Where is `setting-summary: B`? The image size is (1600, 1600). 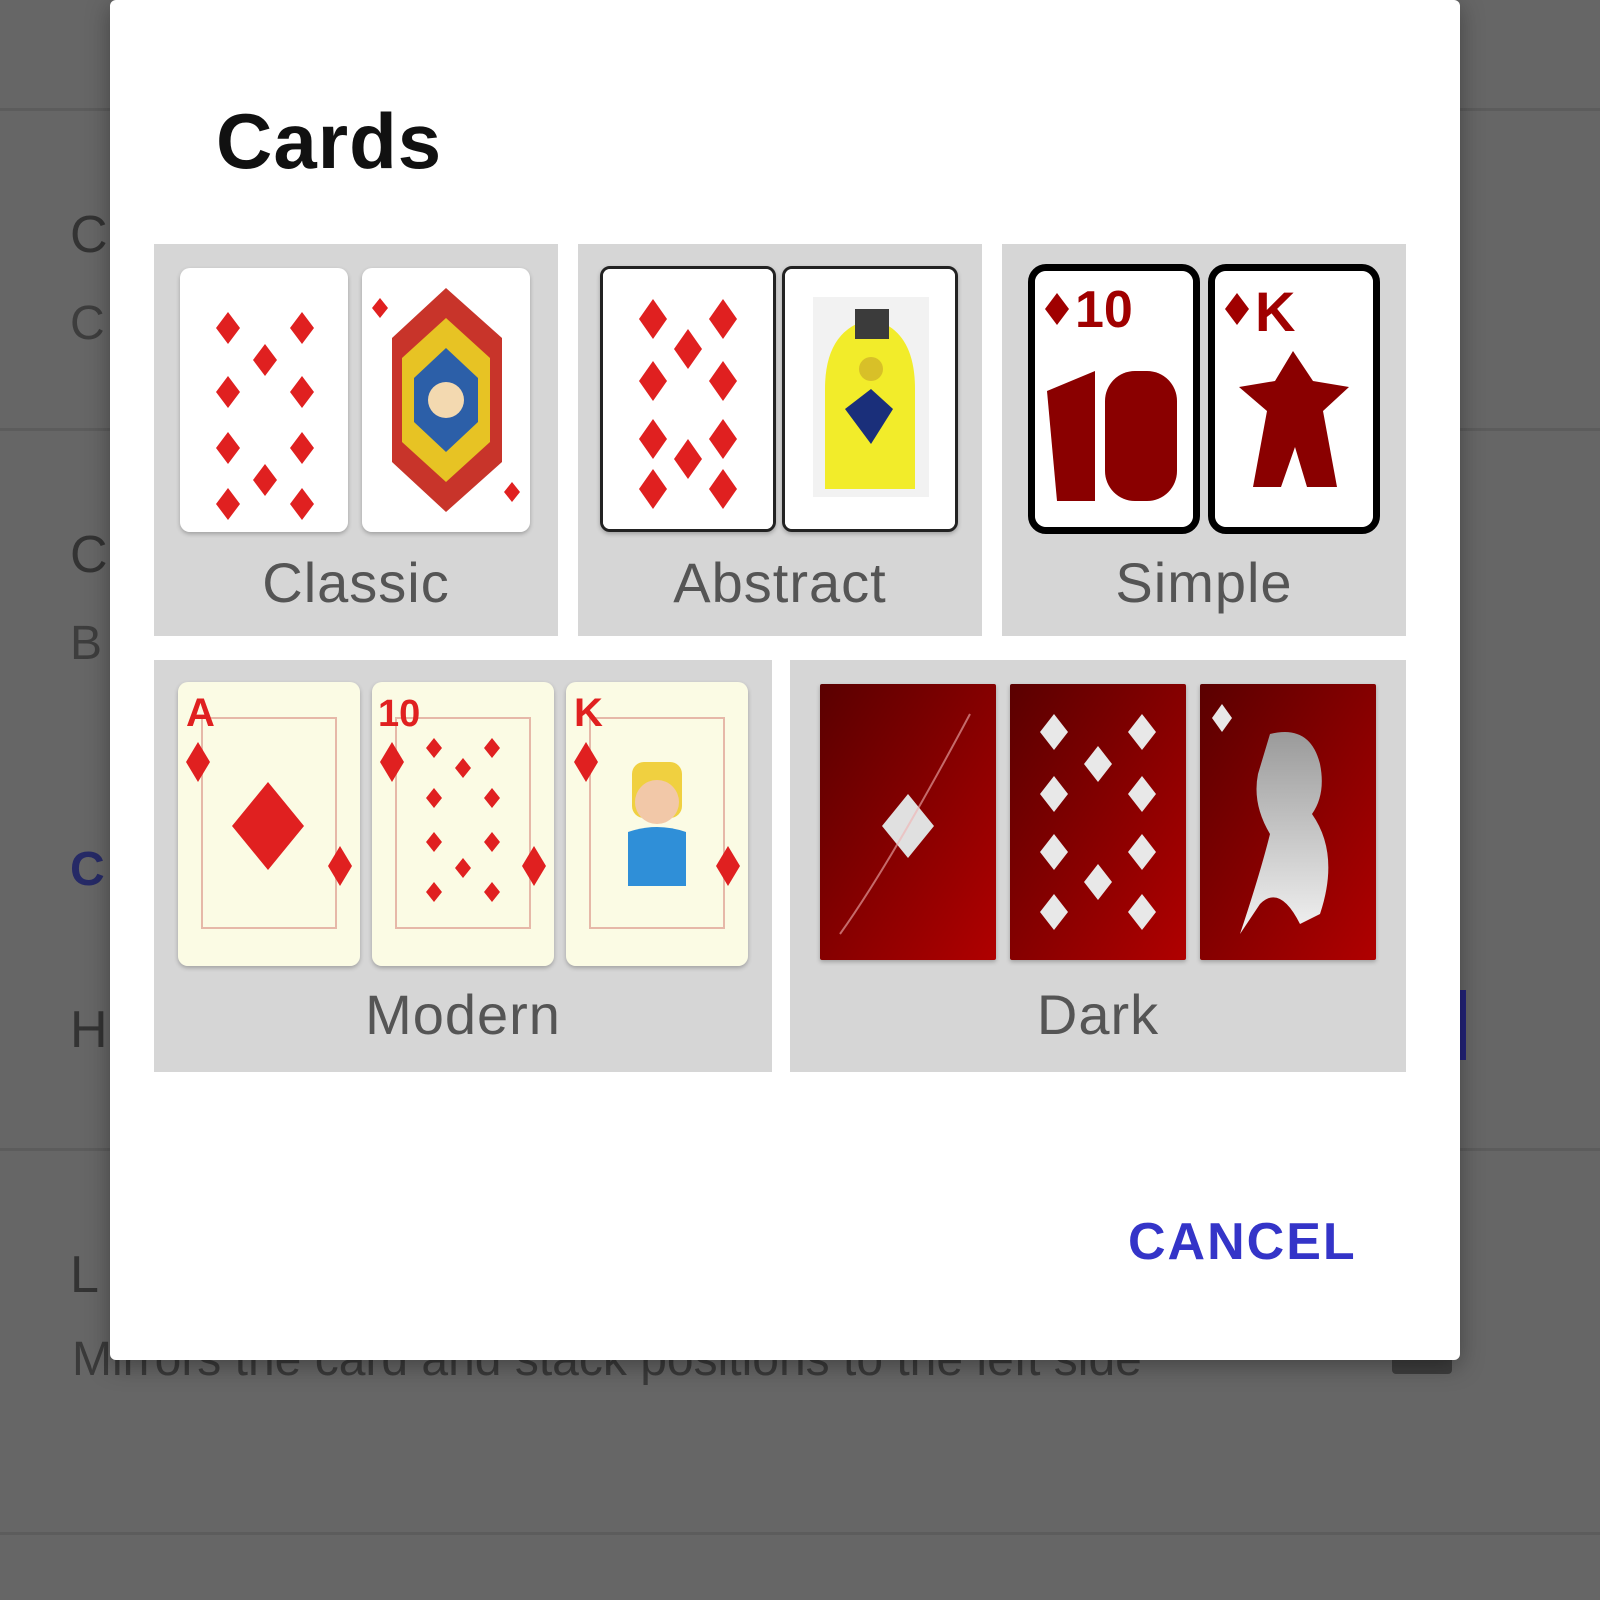
setting-summary: B is located at coordinates (86, 643).